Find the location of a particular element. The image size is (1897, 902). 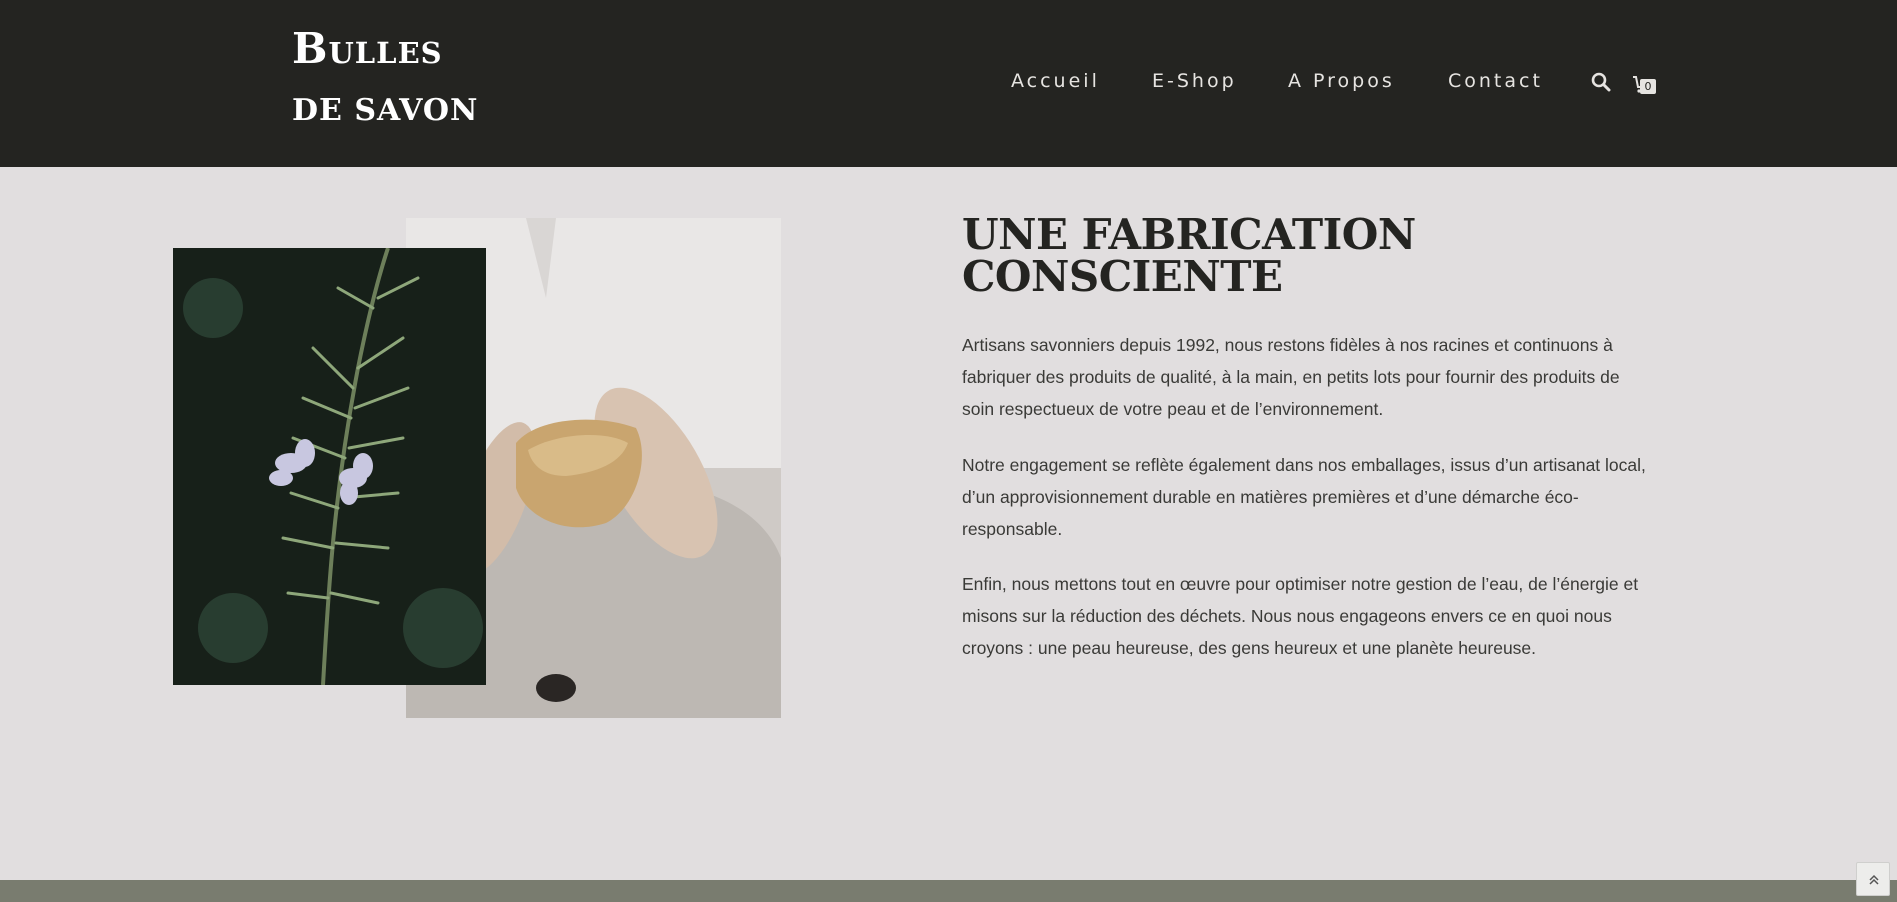

nav-item-eshop: E-Shop is located at coordinates (1194, 81).